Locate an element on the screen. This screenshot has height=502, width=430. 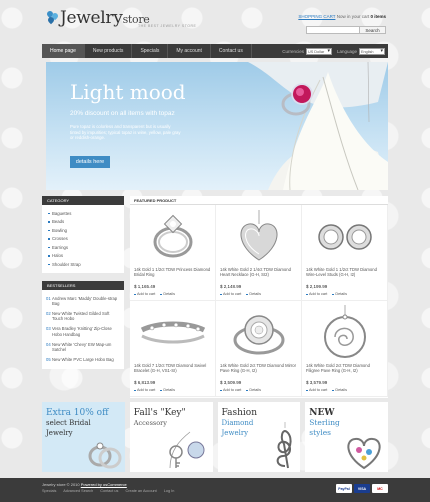
language-label: Language is located at coordinates (346, 51).